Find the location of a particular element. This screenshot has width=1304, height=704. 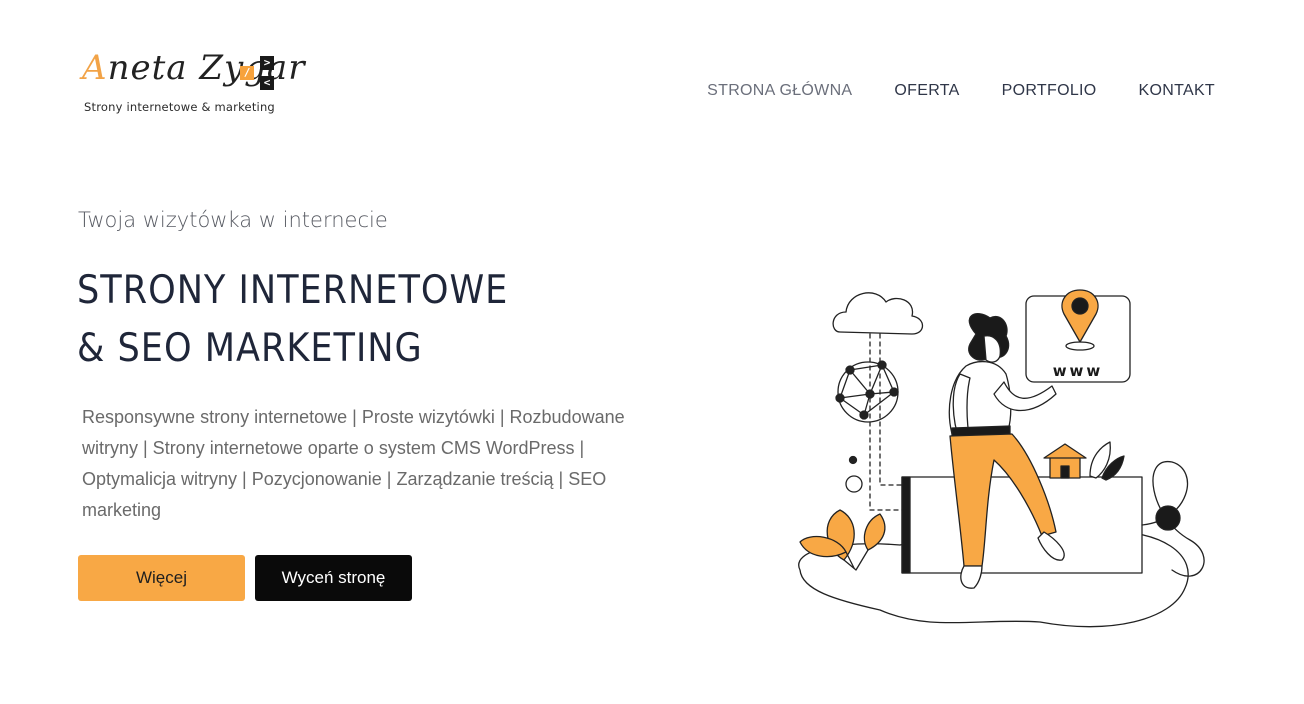

nav-item-offer: OFERTA is located at coordinates (926, 91).